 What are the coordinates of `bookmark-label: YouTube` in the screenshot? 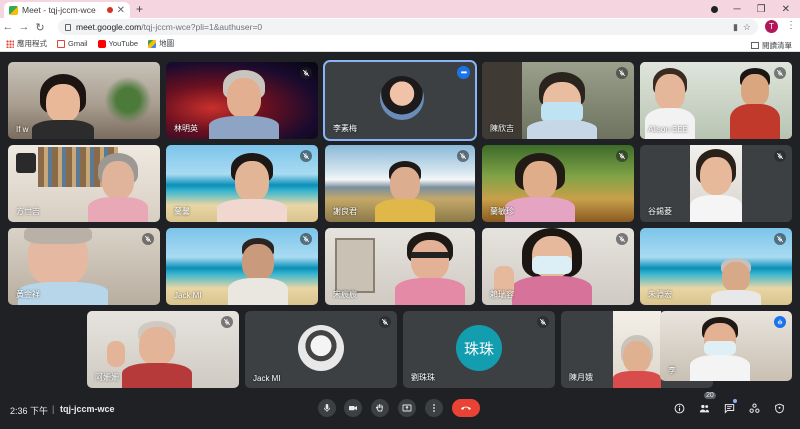 It's located at (123, 43).